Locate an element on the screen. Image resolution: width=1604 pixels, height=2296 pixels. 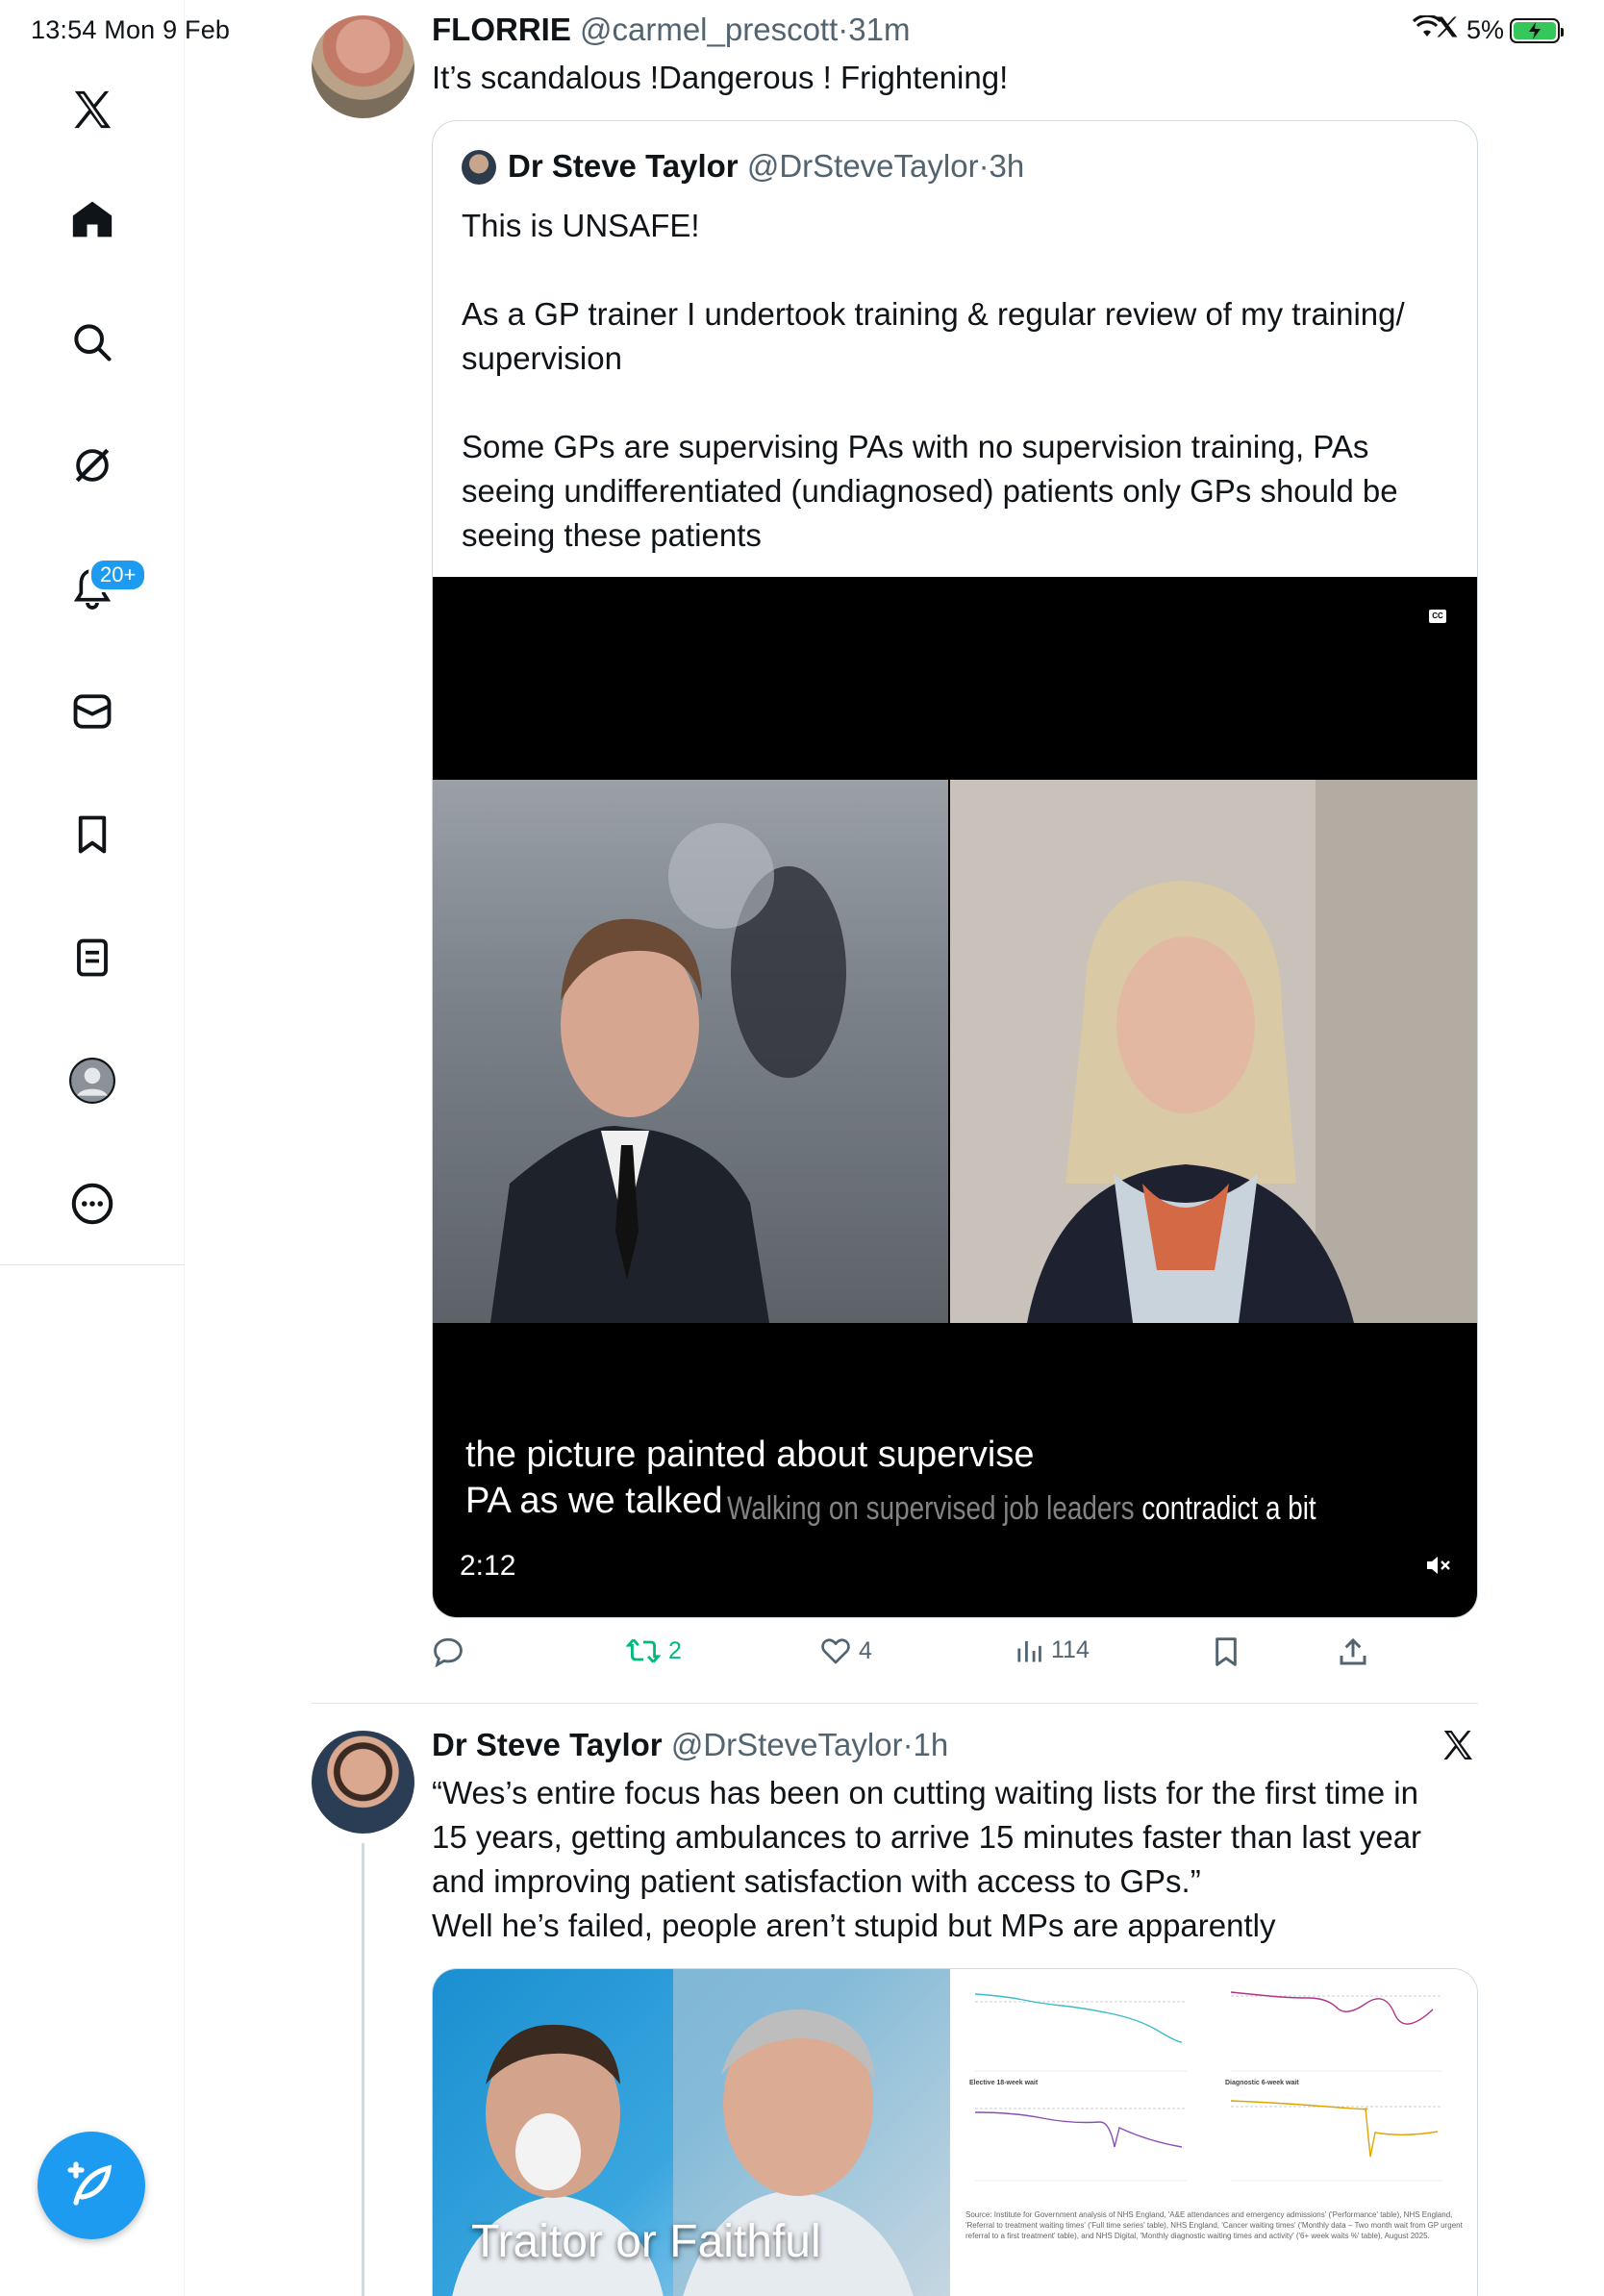
tweet2-timestamp: ·1h is located at coordinates (926, 1744).